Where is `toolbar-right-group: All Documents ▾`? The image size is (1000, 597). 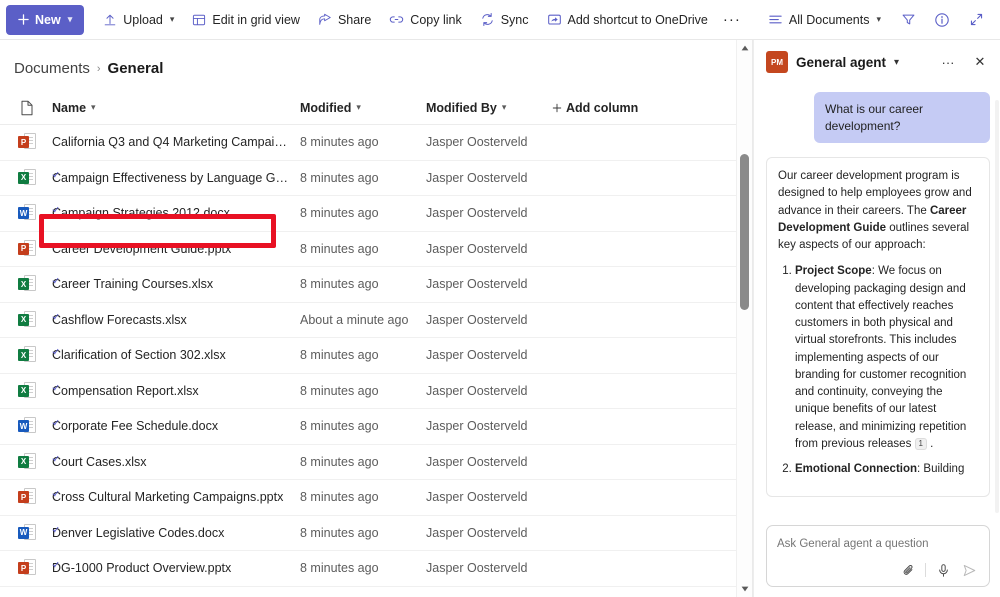
toolbar-right-group: All Documents ▾ is located at coordinates (875, 20).